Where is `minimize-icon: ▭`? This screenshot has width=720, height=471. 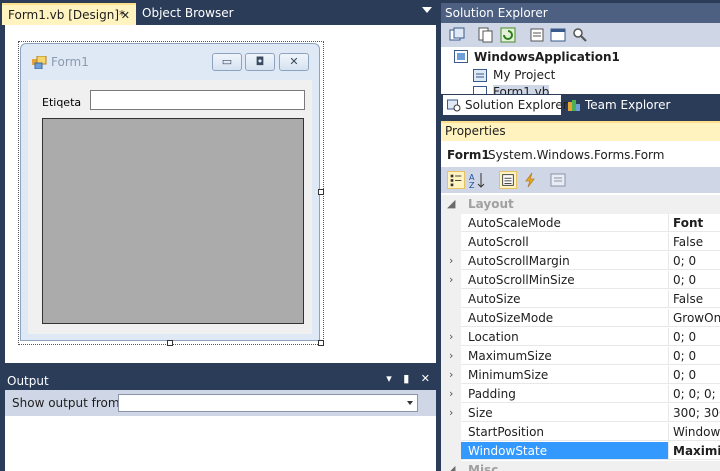 minimize-icon: ▭ is located at coordinates (227, 61).